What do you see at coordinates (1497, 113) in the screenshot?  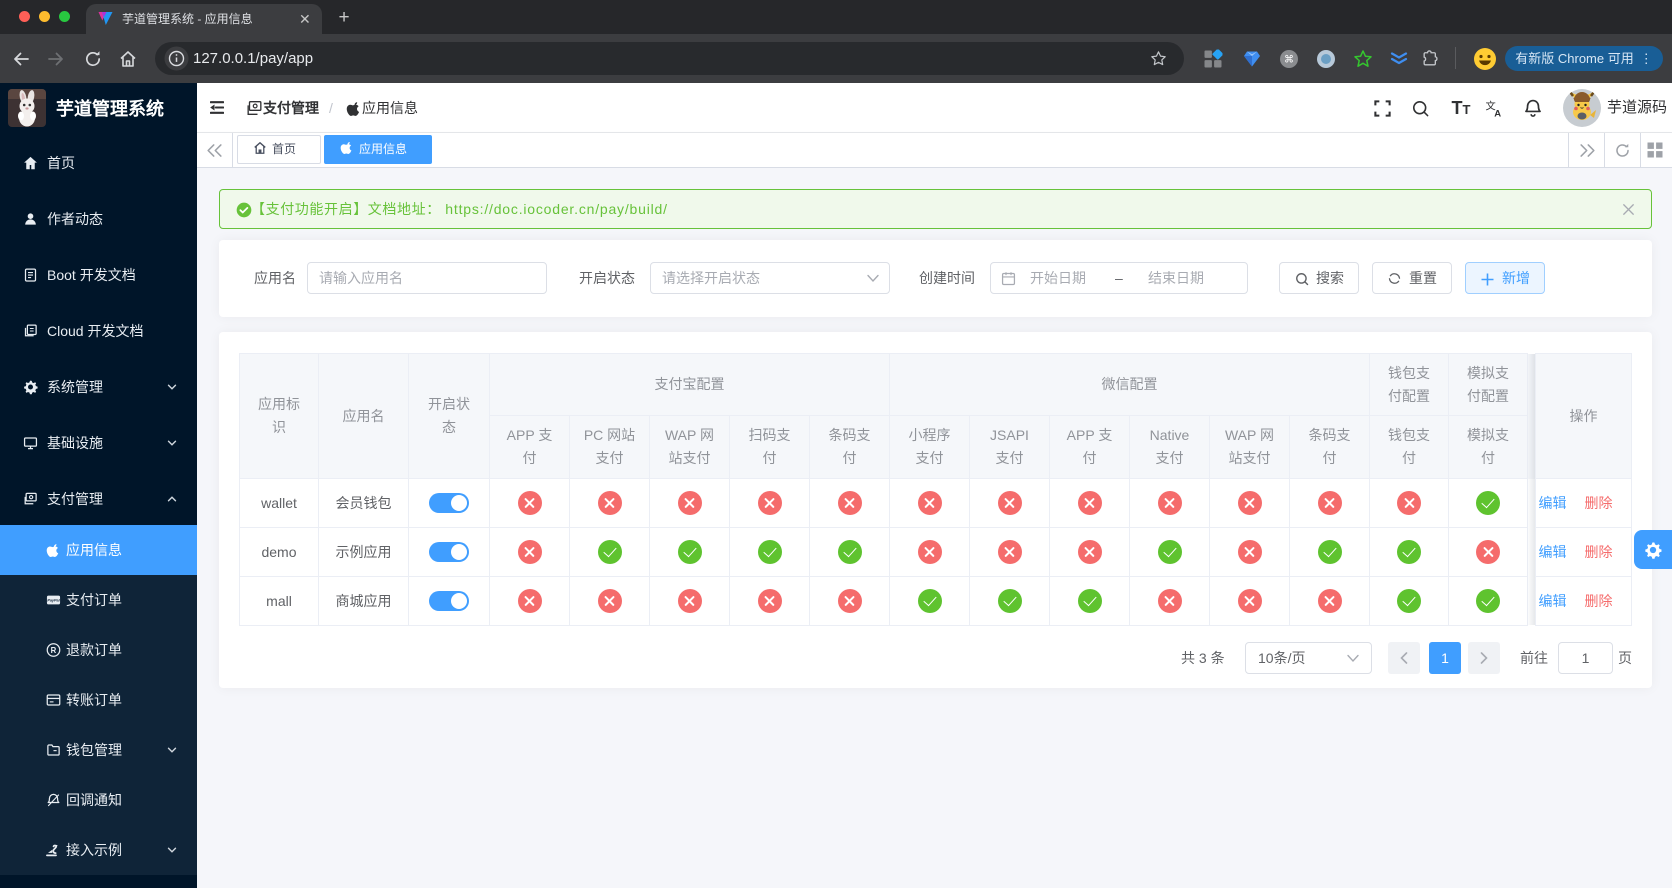 I see `svg-text: A` at bounding box center [1497, 113].